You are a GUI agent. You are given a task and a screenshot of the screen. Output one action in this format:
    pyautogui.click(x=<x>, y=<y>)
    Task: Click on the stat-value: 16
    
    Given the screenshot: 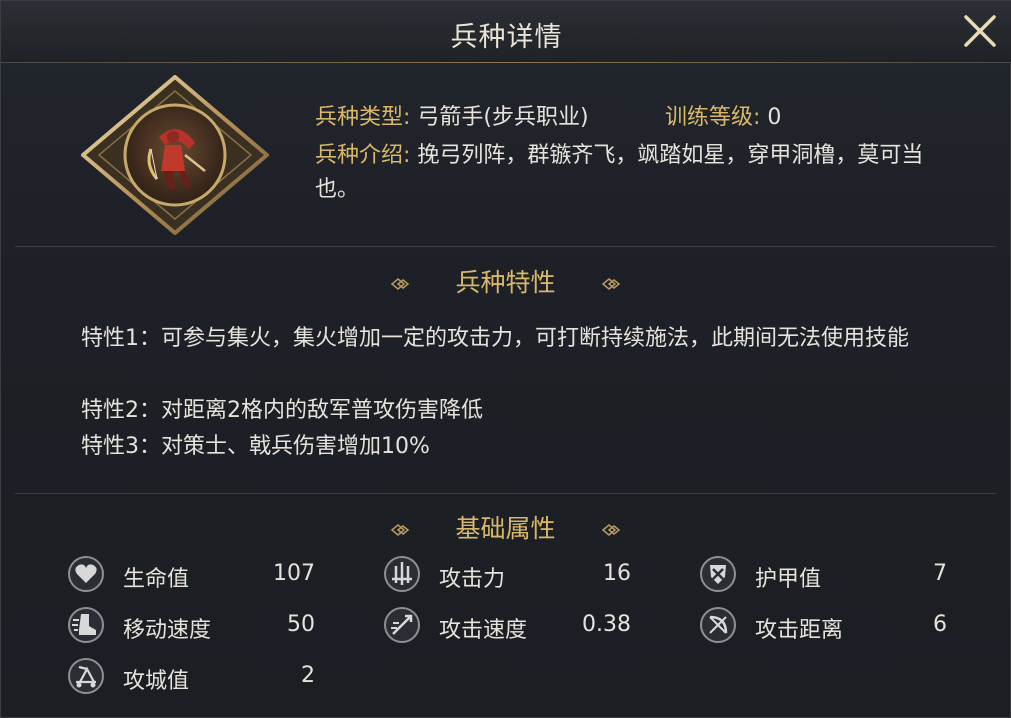 What is the action you would take?
    pyautogui.click(x=617, y=573)
    